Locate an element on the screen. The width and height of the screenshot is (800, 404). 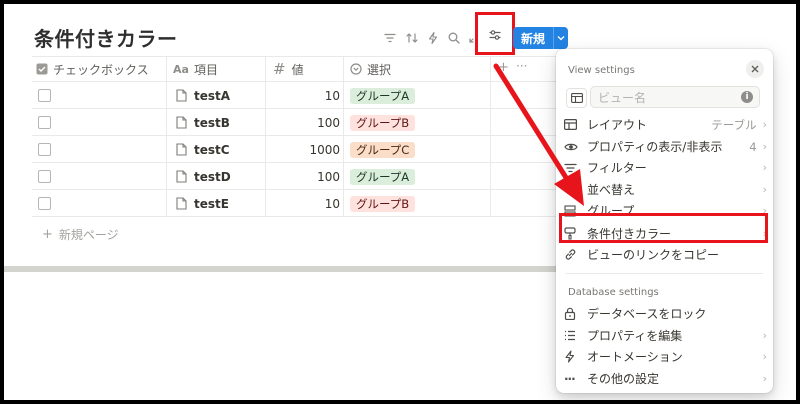
column-label: チェックボックス is located at coordinates (101, 69).